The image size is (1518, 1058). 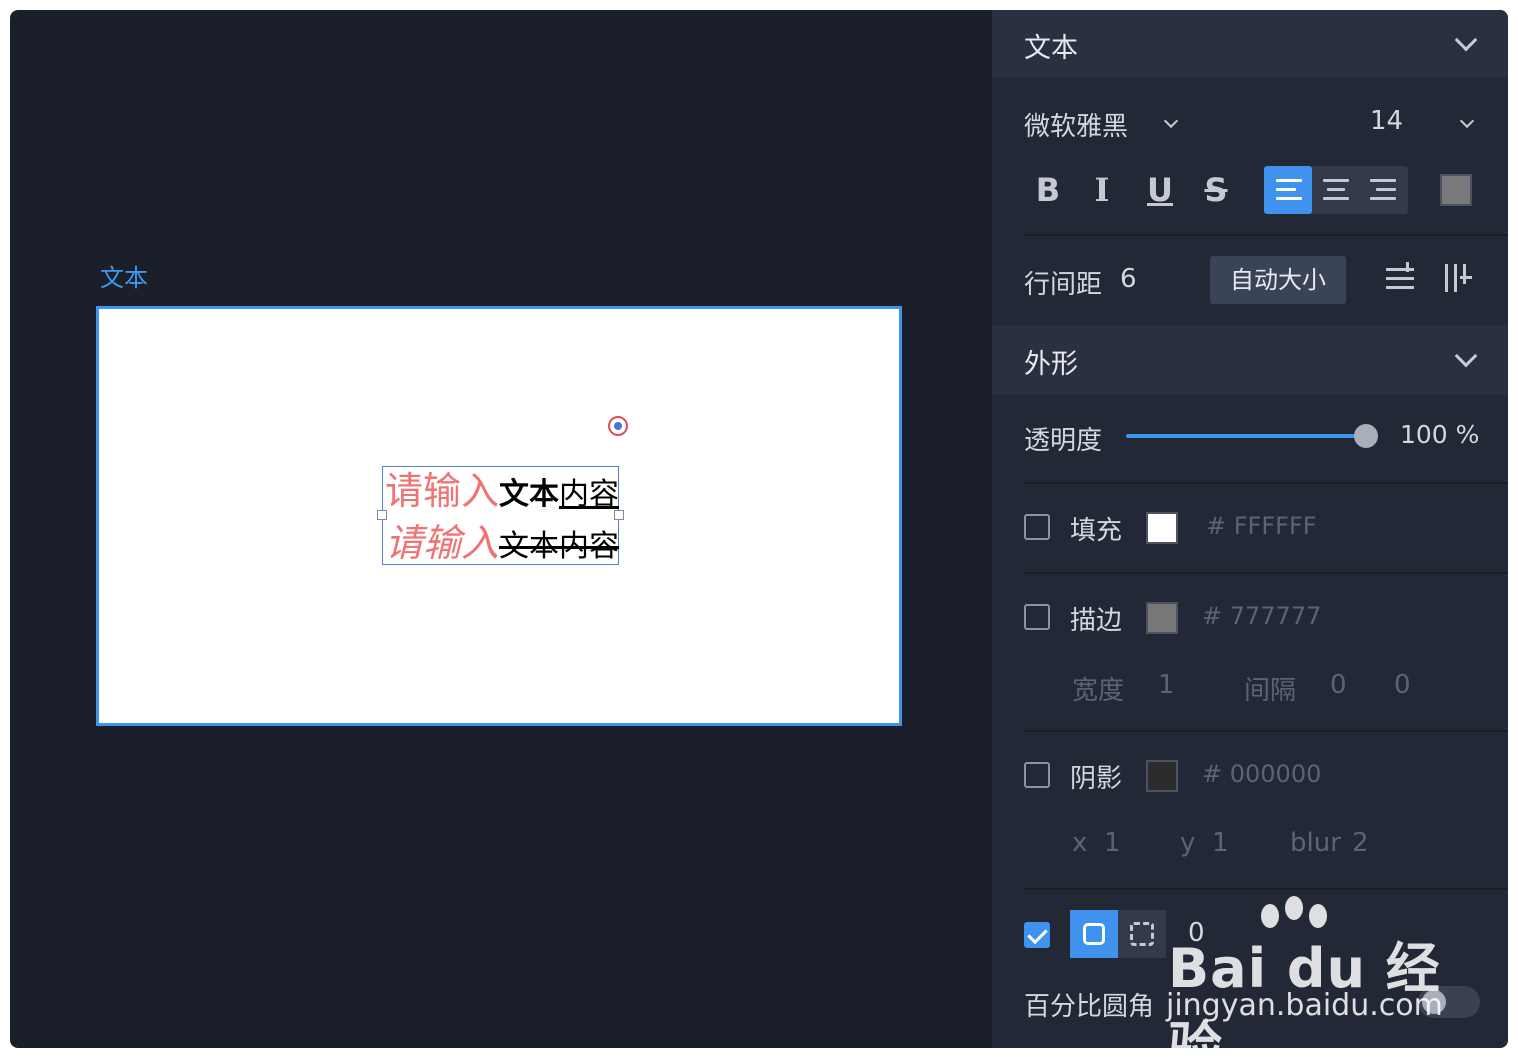 What do you see at coordinates (1384, 190) in the screenshot?
I see `align-right-button` at bounding box center [1384, 190].